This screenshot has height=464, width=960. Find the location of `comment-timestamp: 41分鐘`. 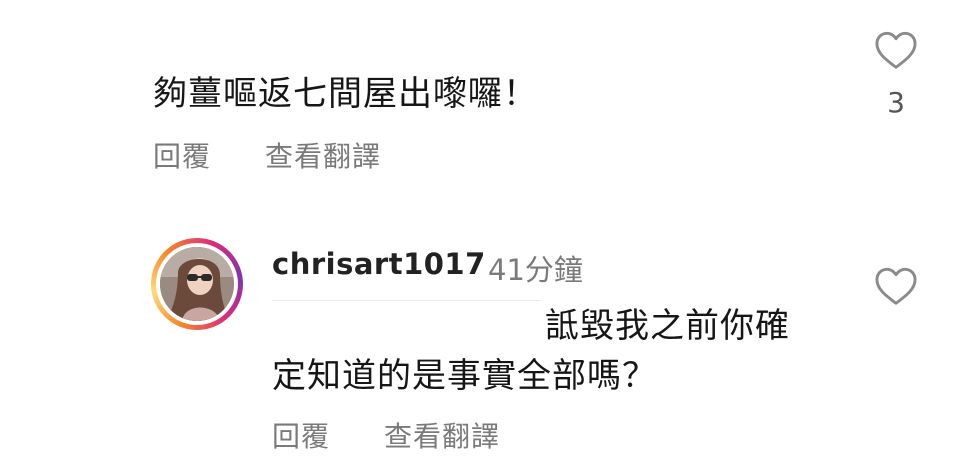

comment-timestamp: 41分鐘 is located at coordinates (535, 270).